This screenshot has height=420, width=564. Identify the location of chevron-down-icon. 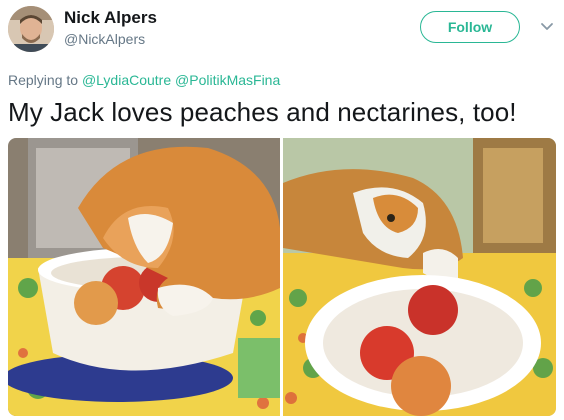
(547, 27).